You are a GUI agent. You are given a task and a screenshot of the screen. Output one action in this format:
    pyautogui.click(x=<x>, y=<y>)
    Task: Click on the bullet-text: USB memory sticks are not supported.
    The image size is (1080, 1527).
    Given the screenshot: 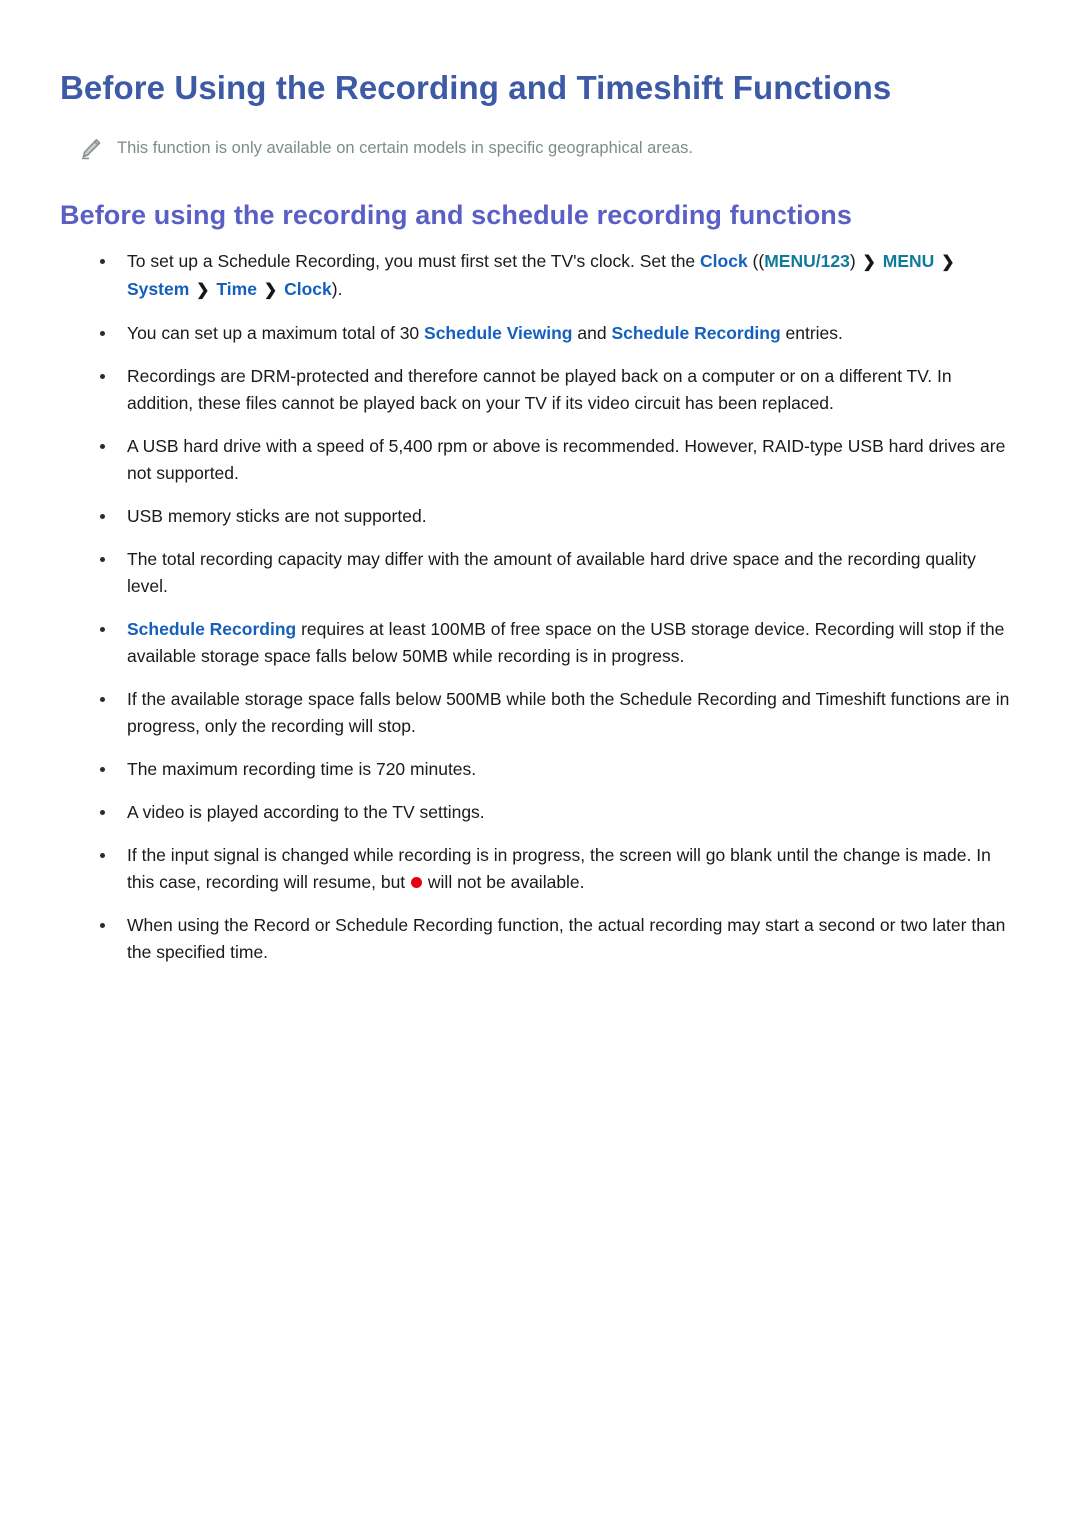 What is the action you would take?
    pyautogui.click(x=277, y=516)
    